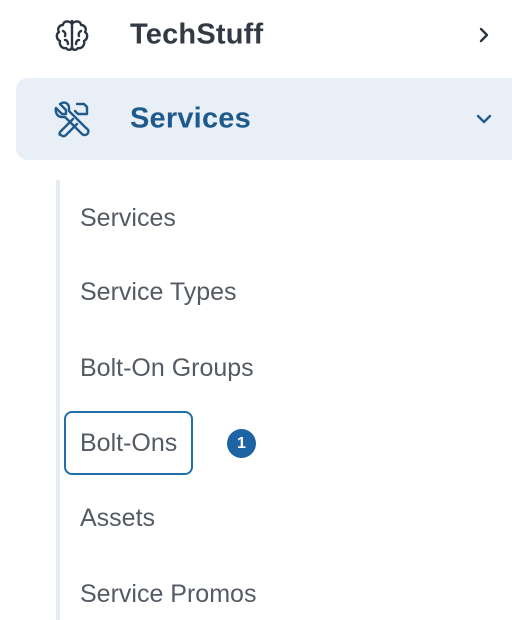  Describe the element at coordinates (109, 518) in the screenshot. I see `submenu-item-assets: Assets` at that location.